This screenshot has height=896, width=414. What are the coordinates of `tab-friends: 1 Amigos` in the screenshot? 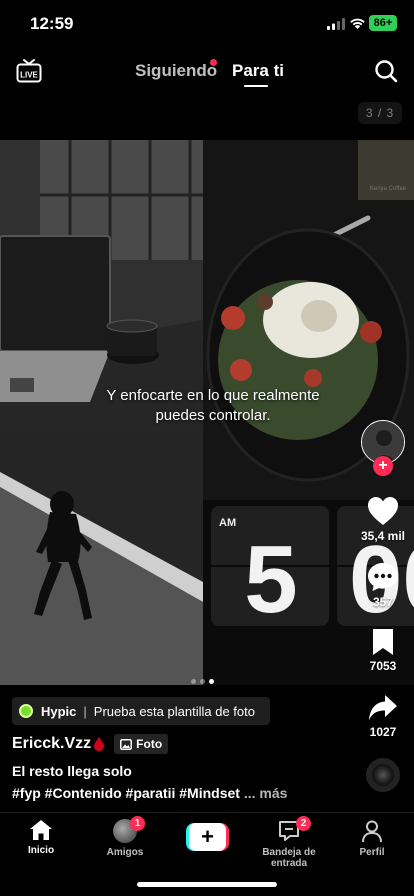 It's located at (125, 837).